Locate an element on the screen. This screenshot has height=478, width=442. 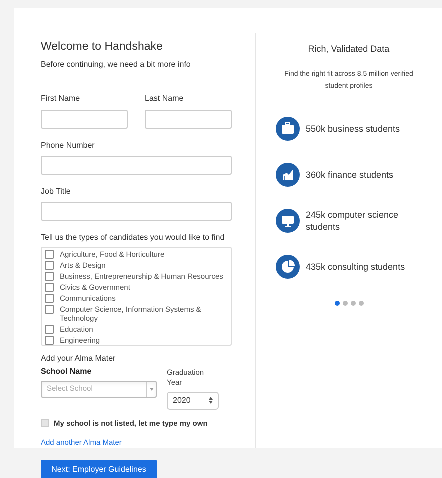
briefcase-icon is located at coordinates (288, 128).